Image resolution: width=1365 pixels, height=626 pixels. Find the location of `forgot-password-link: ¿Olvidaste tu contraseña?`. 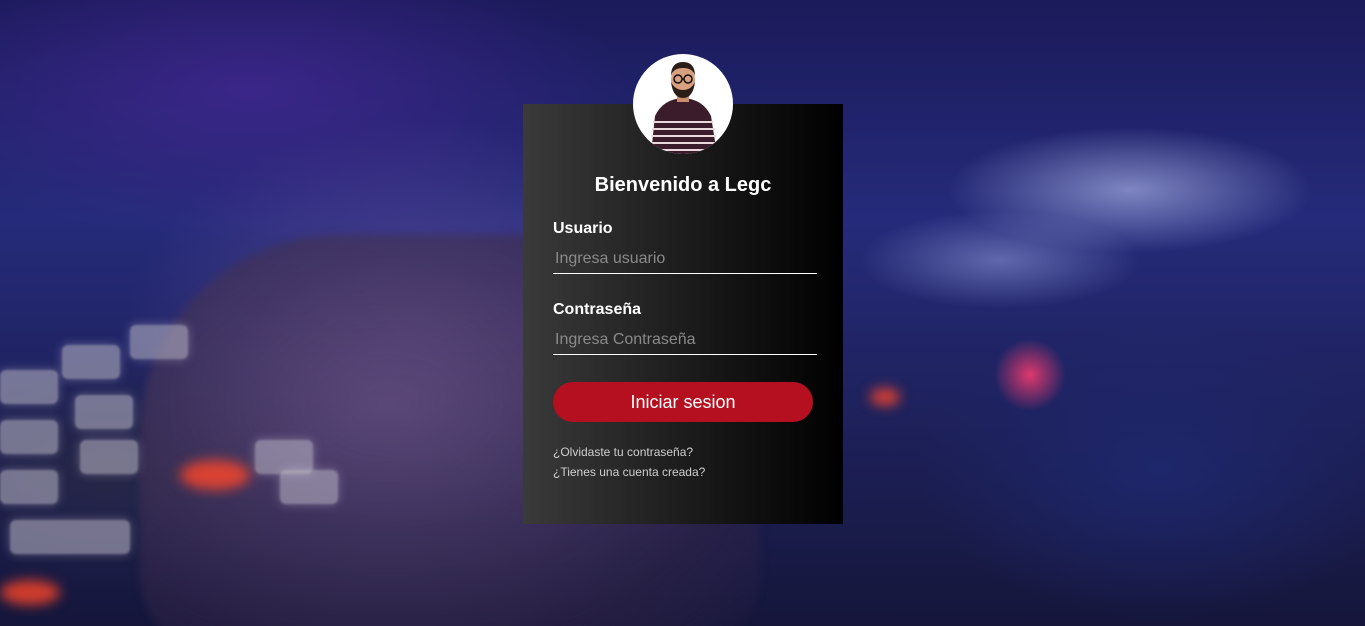

forgot-password-link: ¿Olvidaste tu contraseña? is located at coordinates (623, 452).